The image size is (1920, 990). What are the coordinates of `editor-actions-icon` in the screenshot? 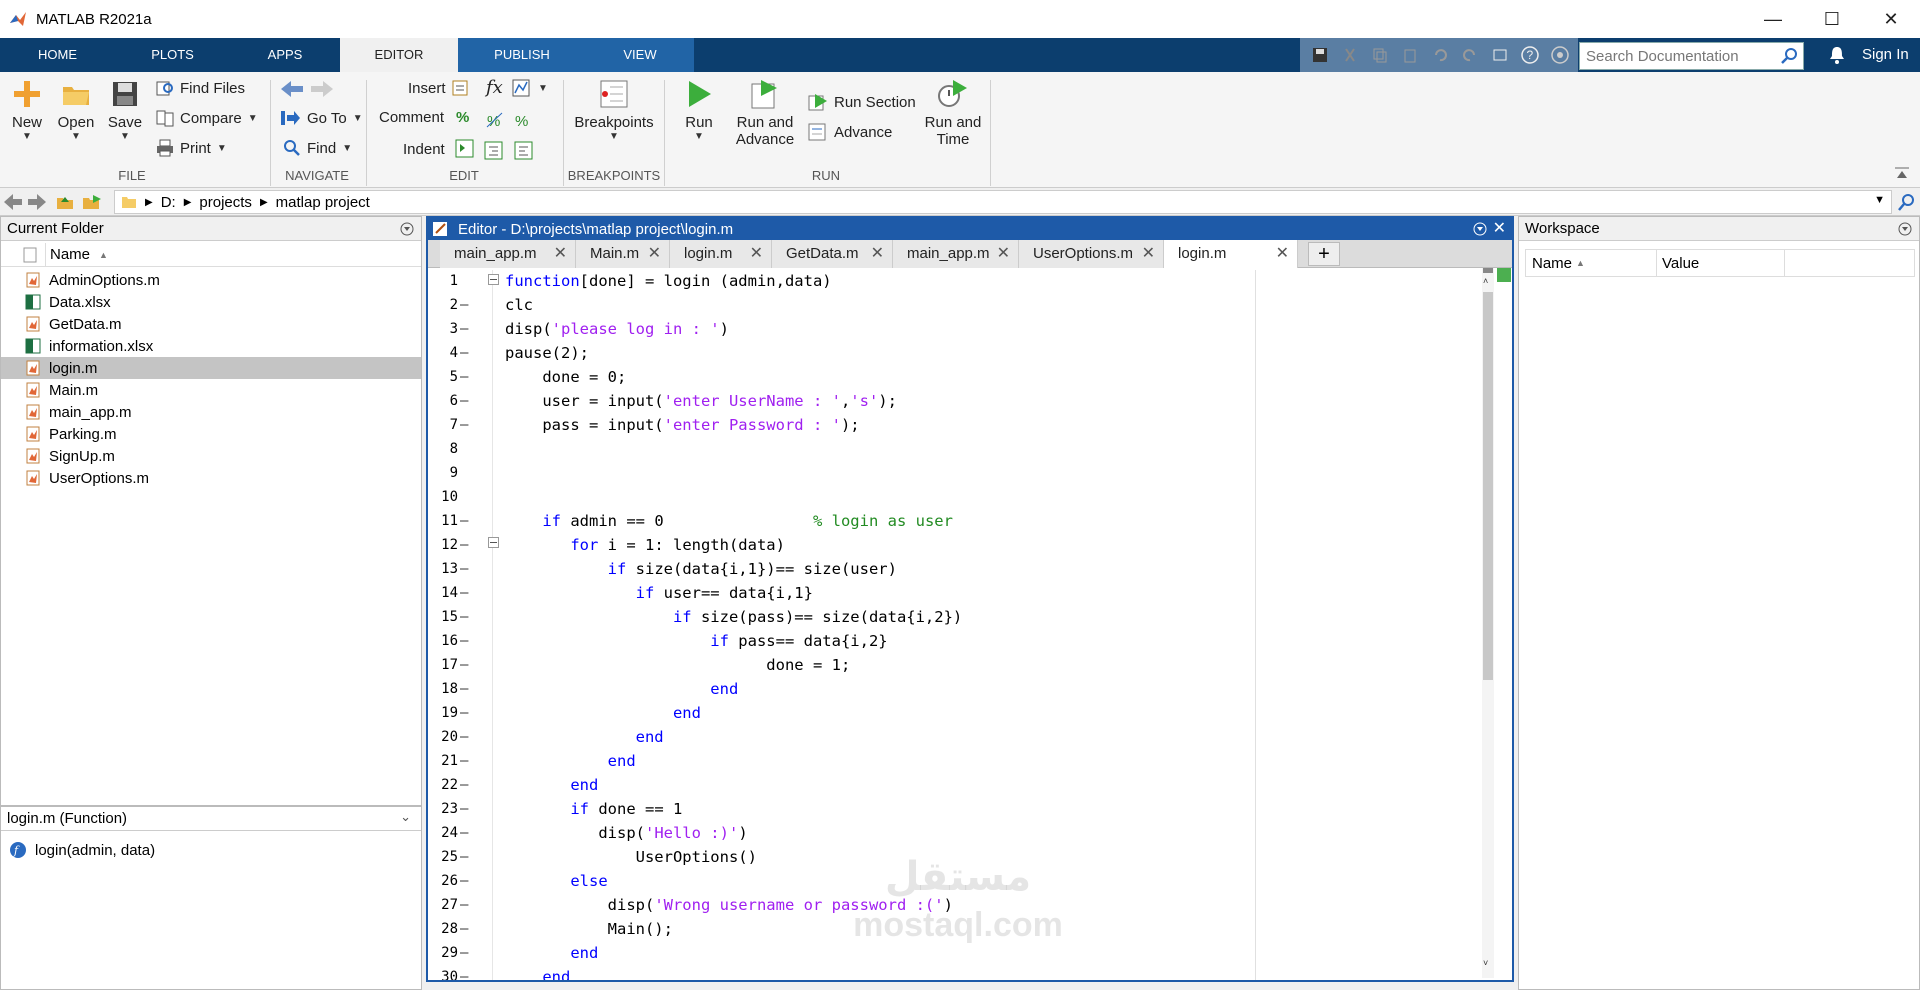 It's located at (1480, 229).